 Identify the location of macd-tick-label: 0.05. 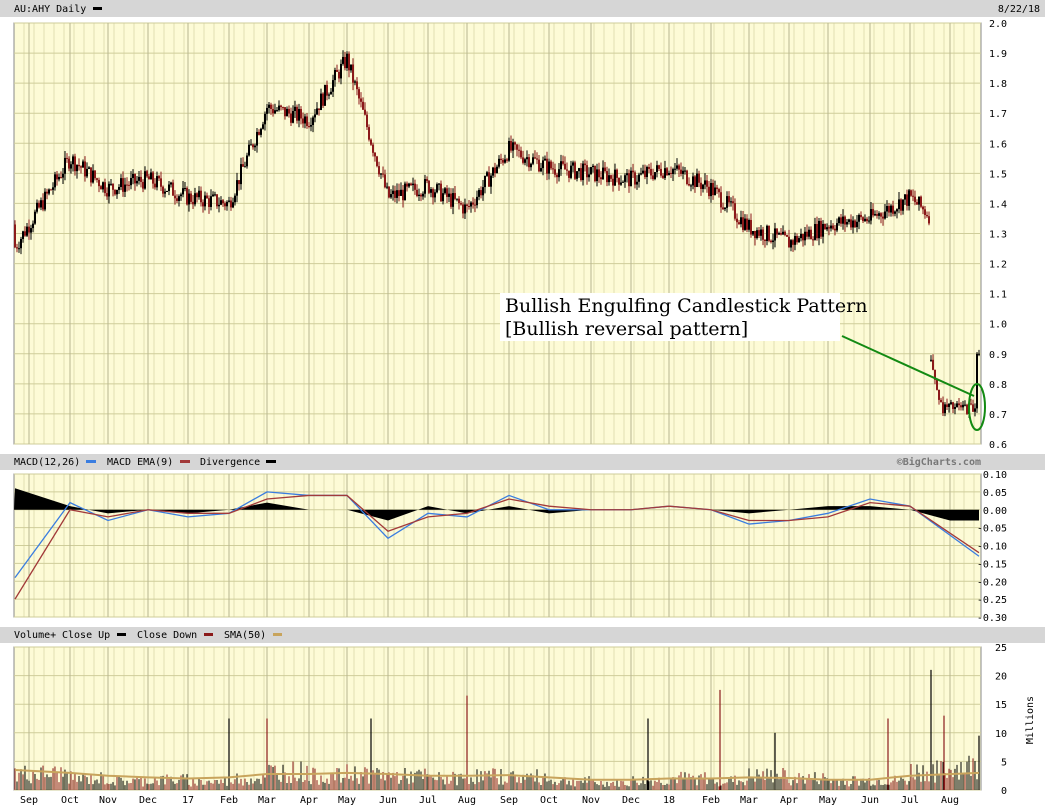
(995, 493).